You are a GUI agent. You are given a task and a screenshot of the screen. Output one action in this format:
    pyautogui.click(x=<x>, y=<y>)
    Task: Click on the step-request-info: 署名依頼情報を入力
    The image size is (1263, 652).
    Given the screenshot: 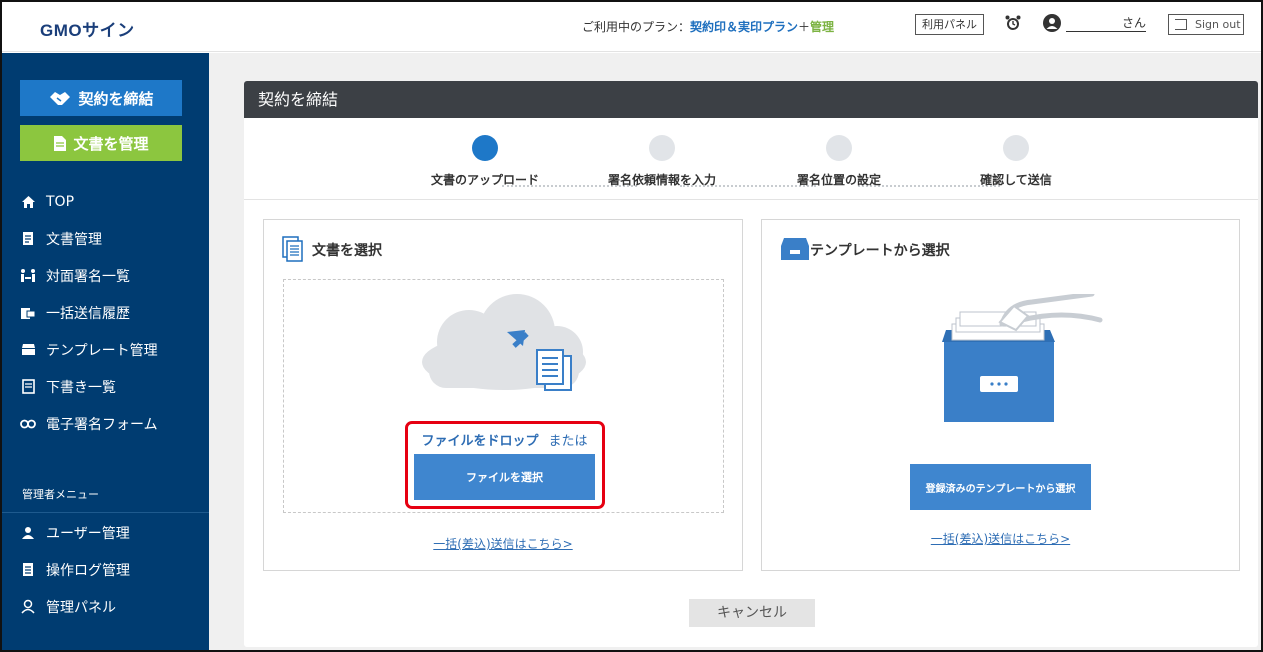 What is the action you would take?
    pyautogui.click(x=662, y=153)
    